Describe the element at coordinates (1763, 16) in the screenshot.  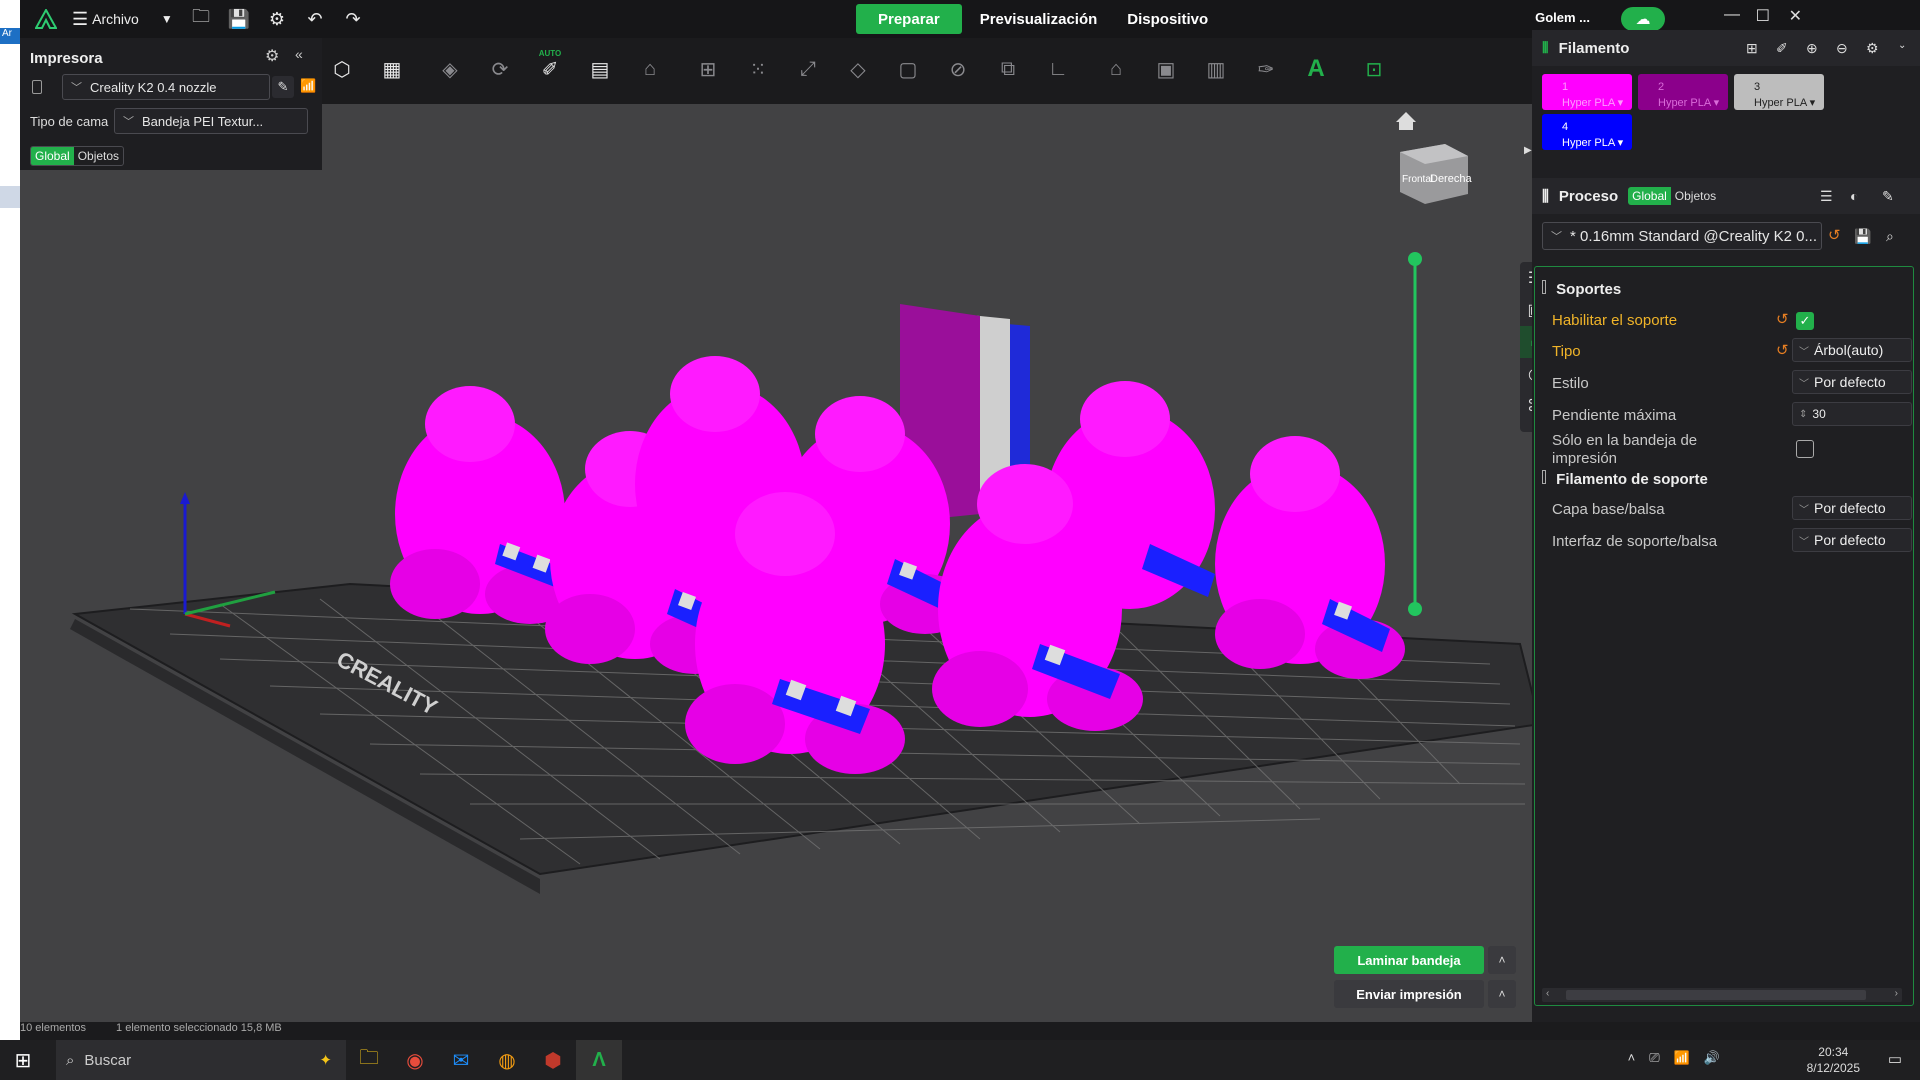
I see `maximize-icon: ☐` at that location.